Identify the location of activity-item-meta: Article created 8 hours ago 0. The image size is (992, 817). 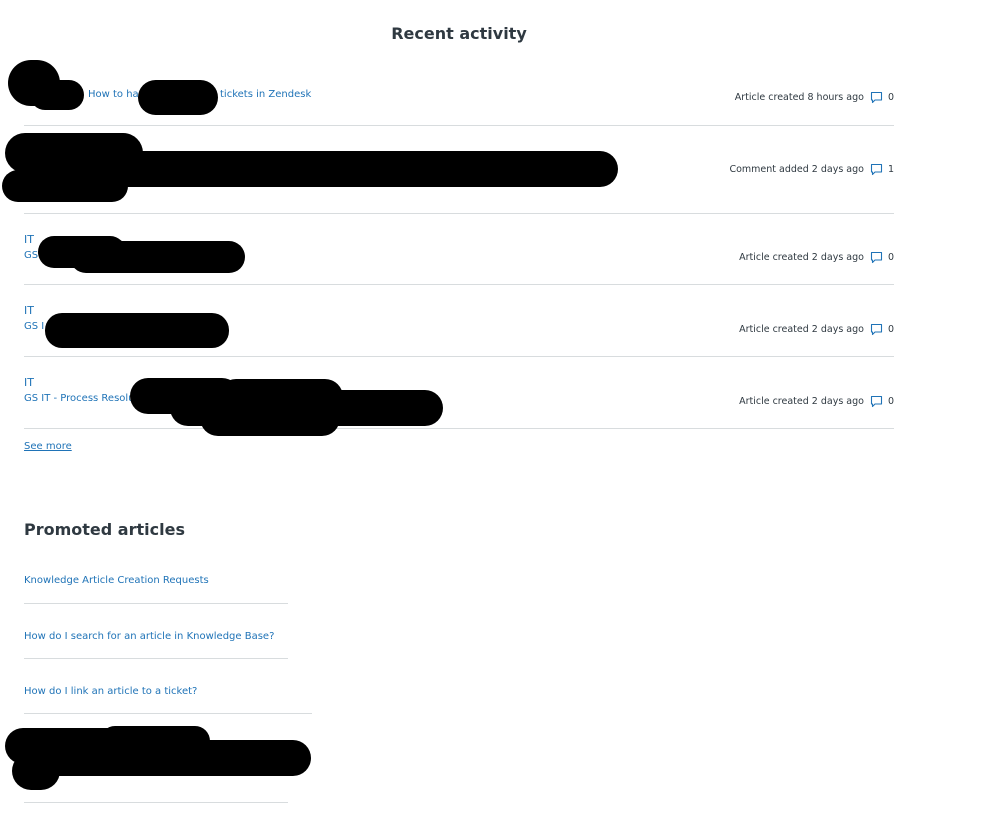
(814, 97).